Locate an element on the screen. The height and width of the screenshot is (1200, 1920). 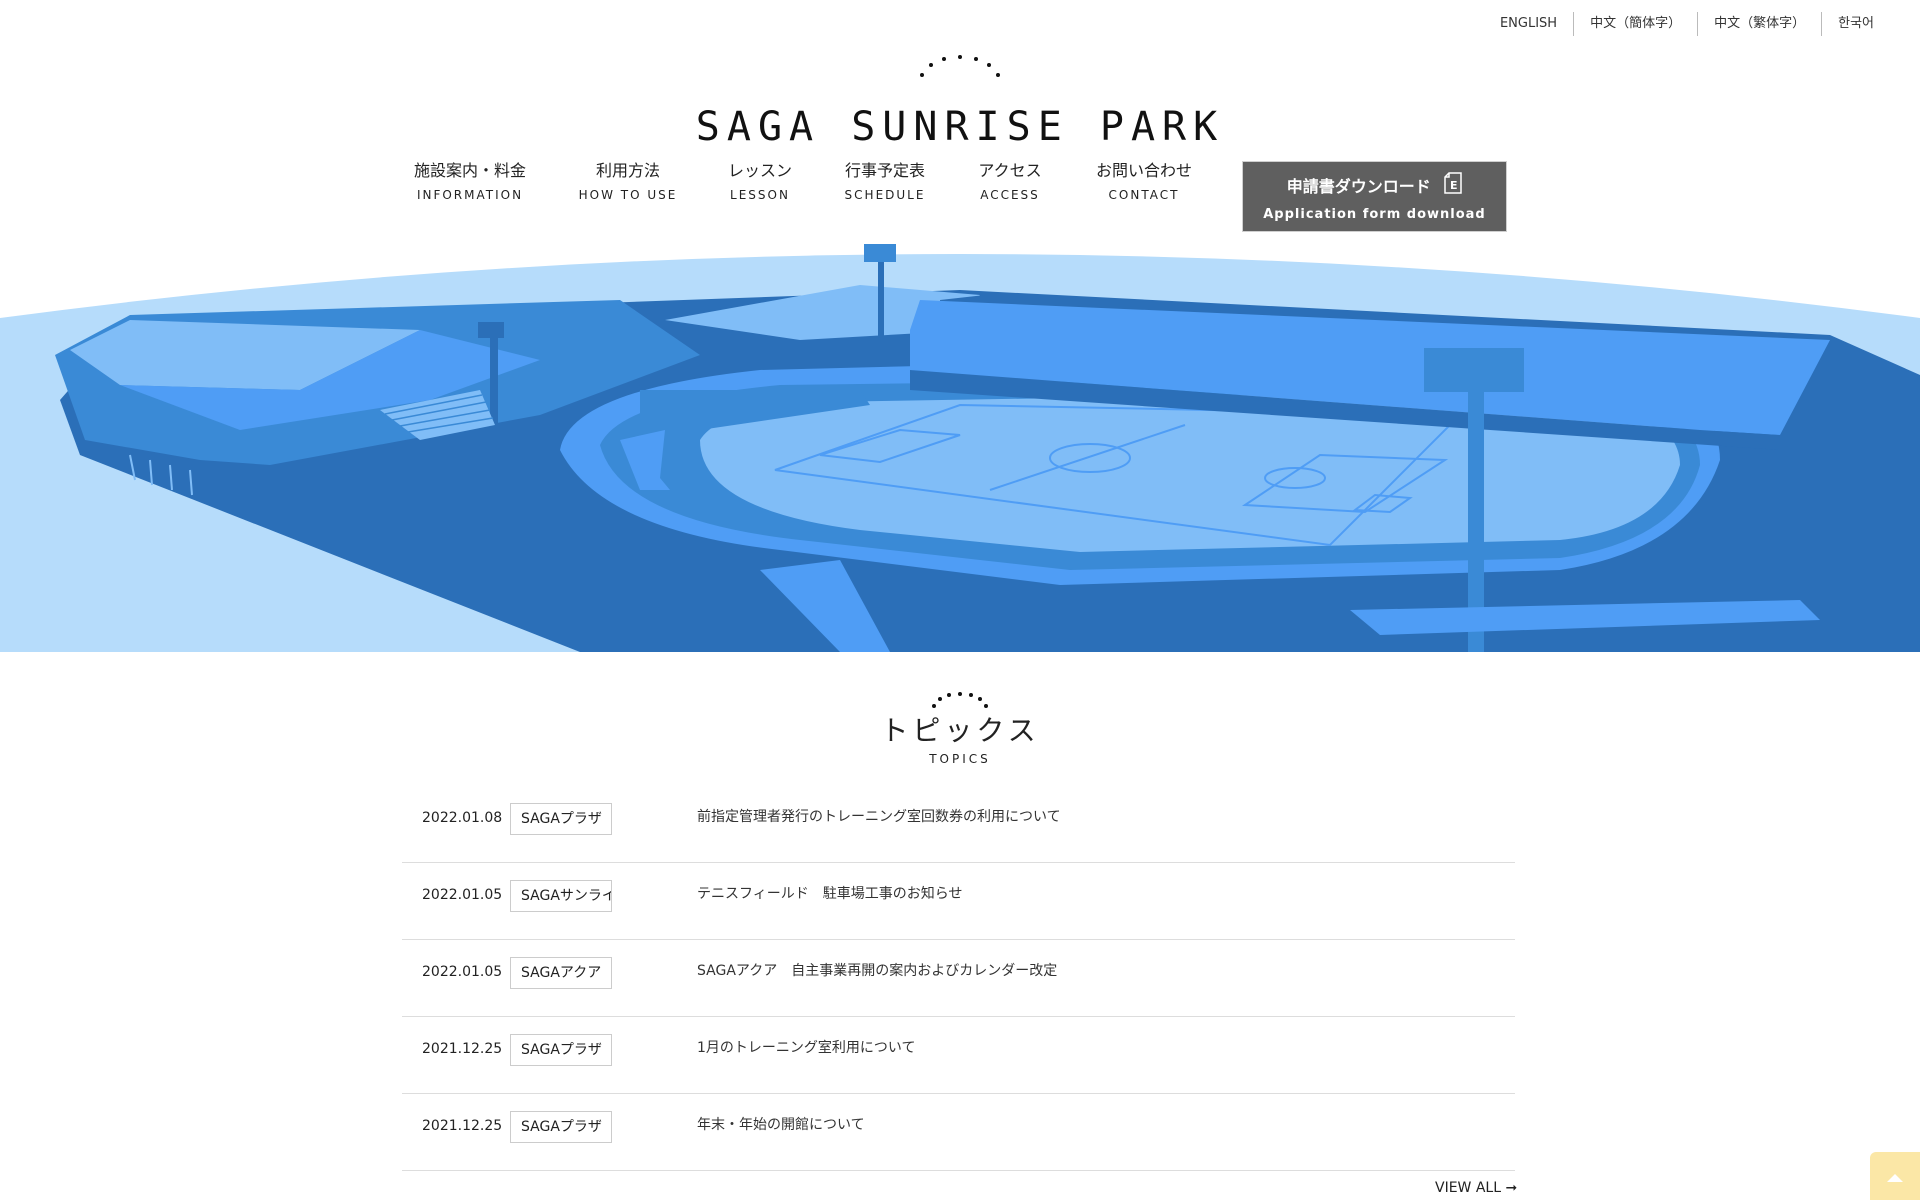
topic-category-tag: SAGAサンライ is located at coordinates (561, 896).